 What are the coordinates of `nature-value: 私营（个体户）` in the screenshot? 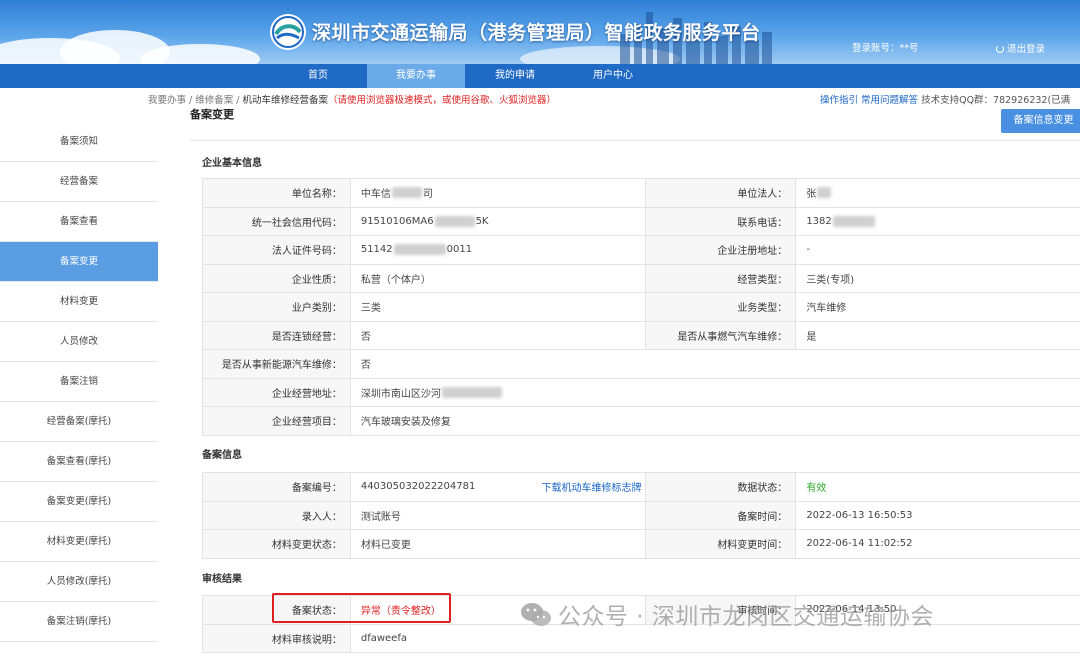 It's located at (499, 278).